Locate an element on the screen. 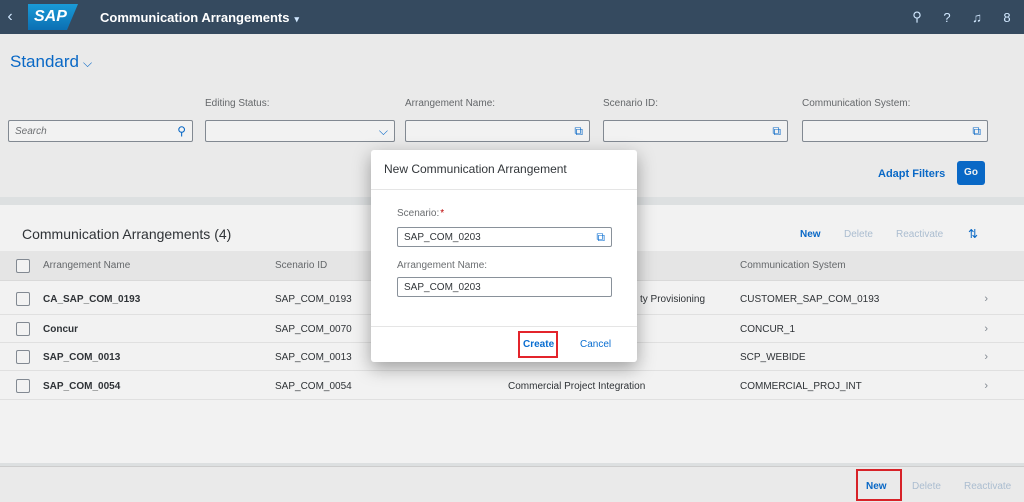 The width and height of the screenshot is (1024, 502). arrangement-name-input: SAP_COM_0203 is located at coordinates (504, 287).